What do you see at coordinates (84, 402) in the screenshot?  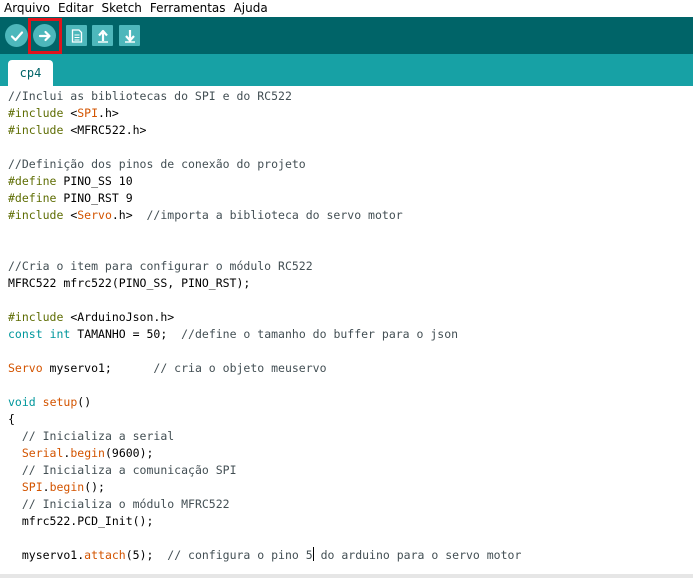 I see `code-token: ()` at bounding box center [84, 402].